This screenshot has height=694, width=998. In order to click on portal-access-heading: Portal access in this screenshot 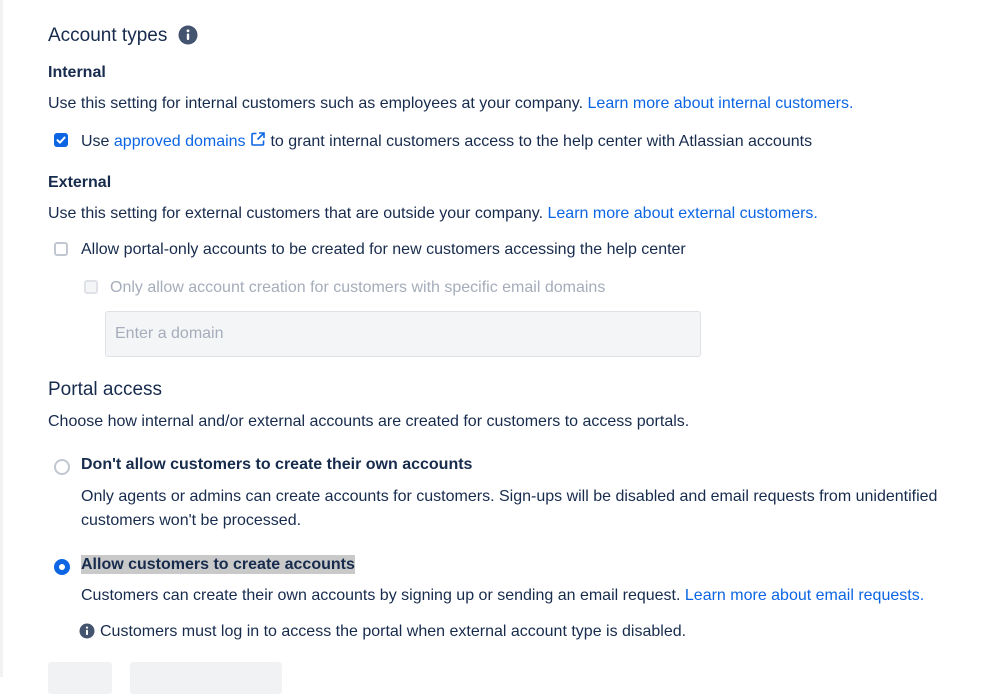, I will do `click(105, 389)`.